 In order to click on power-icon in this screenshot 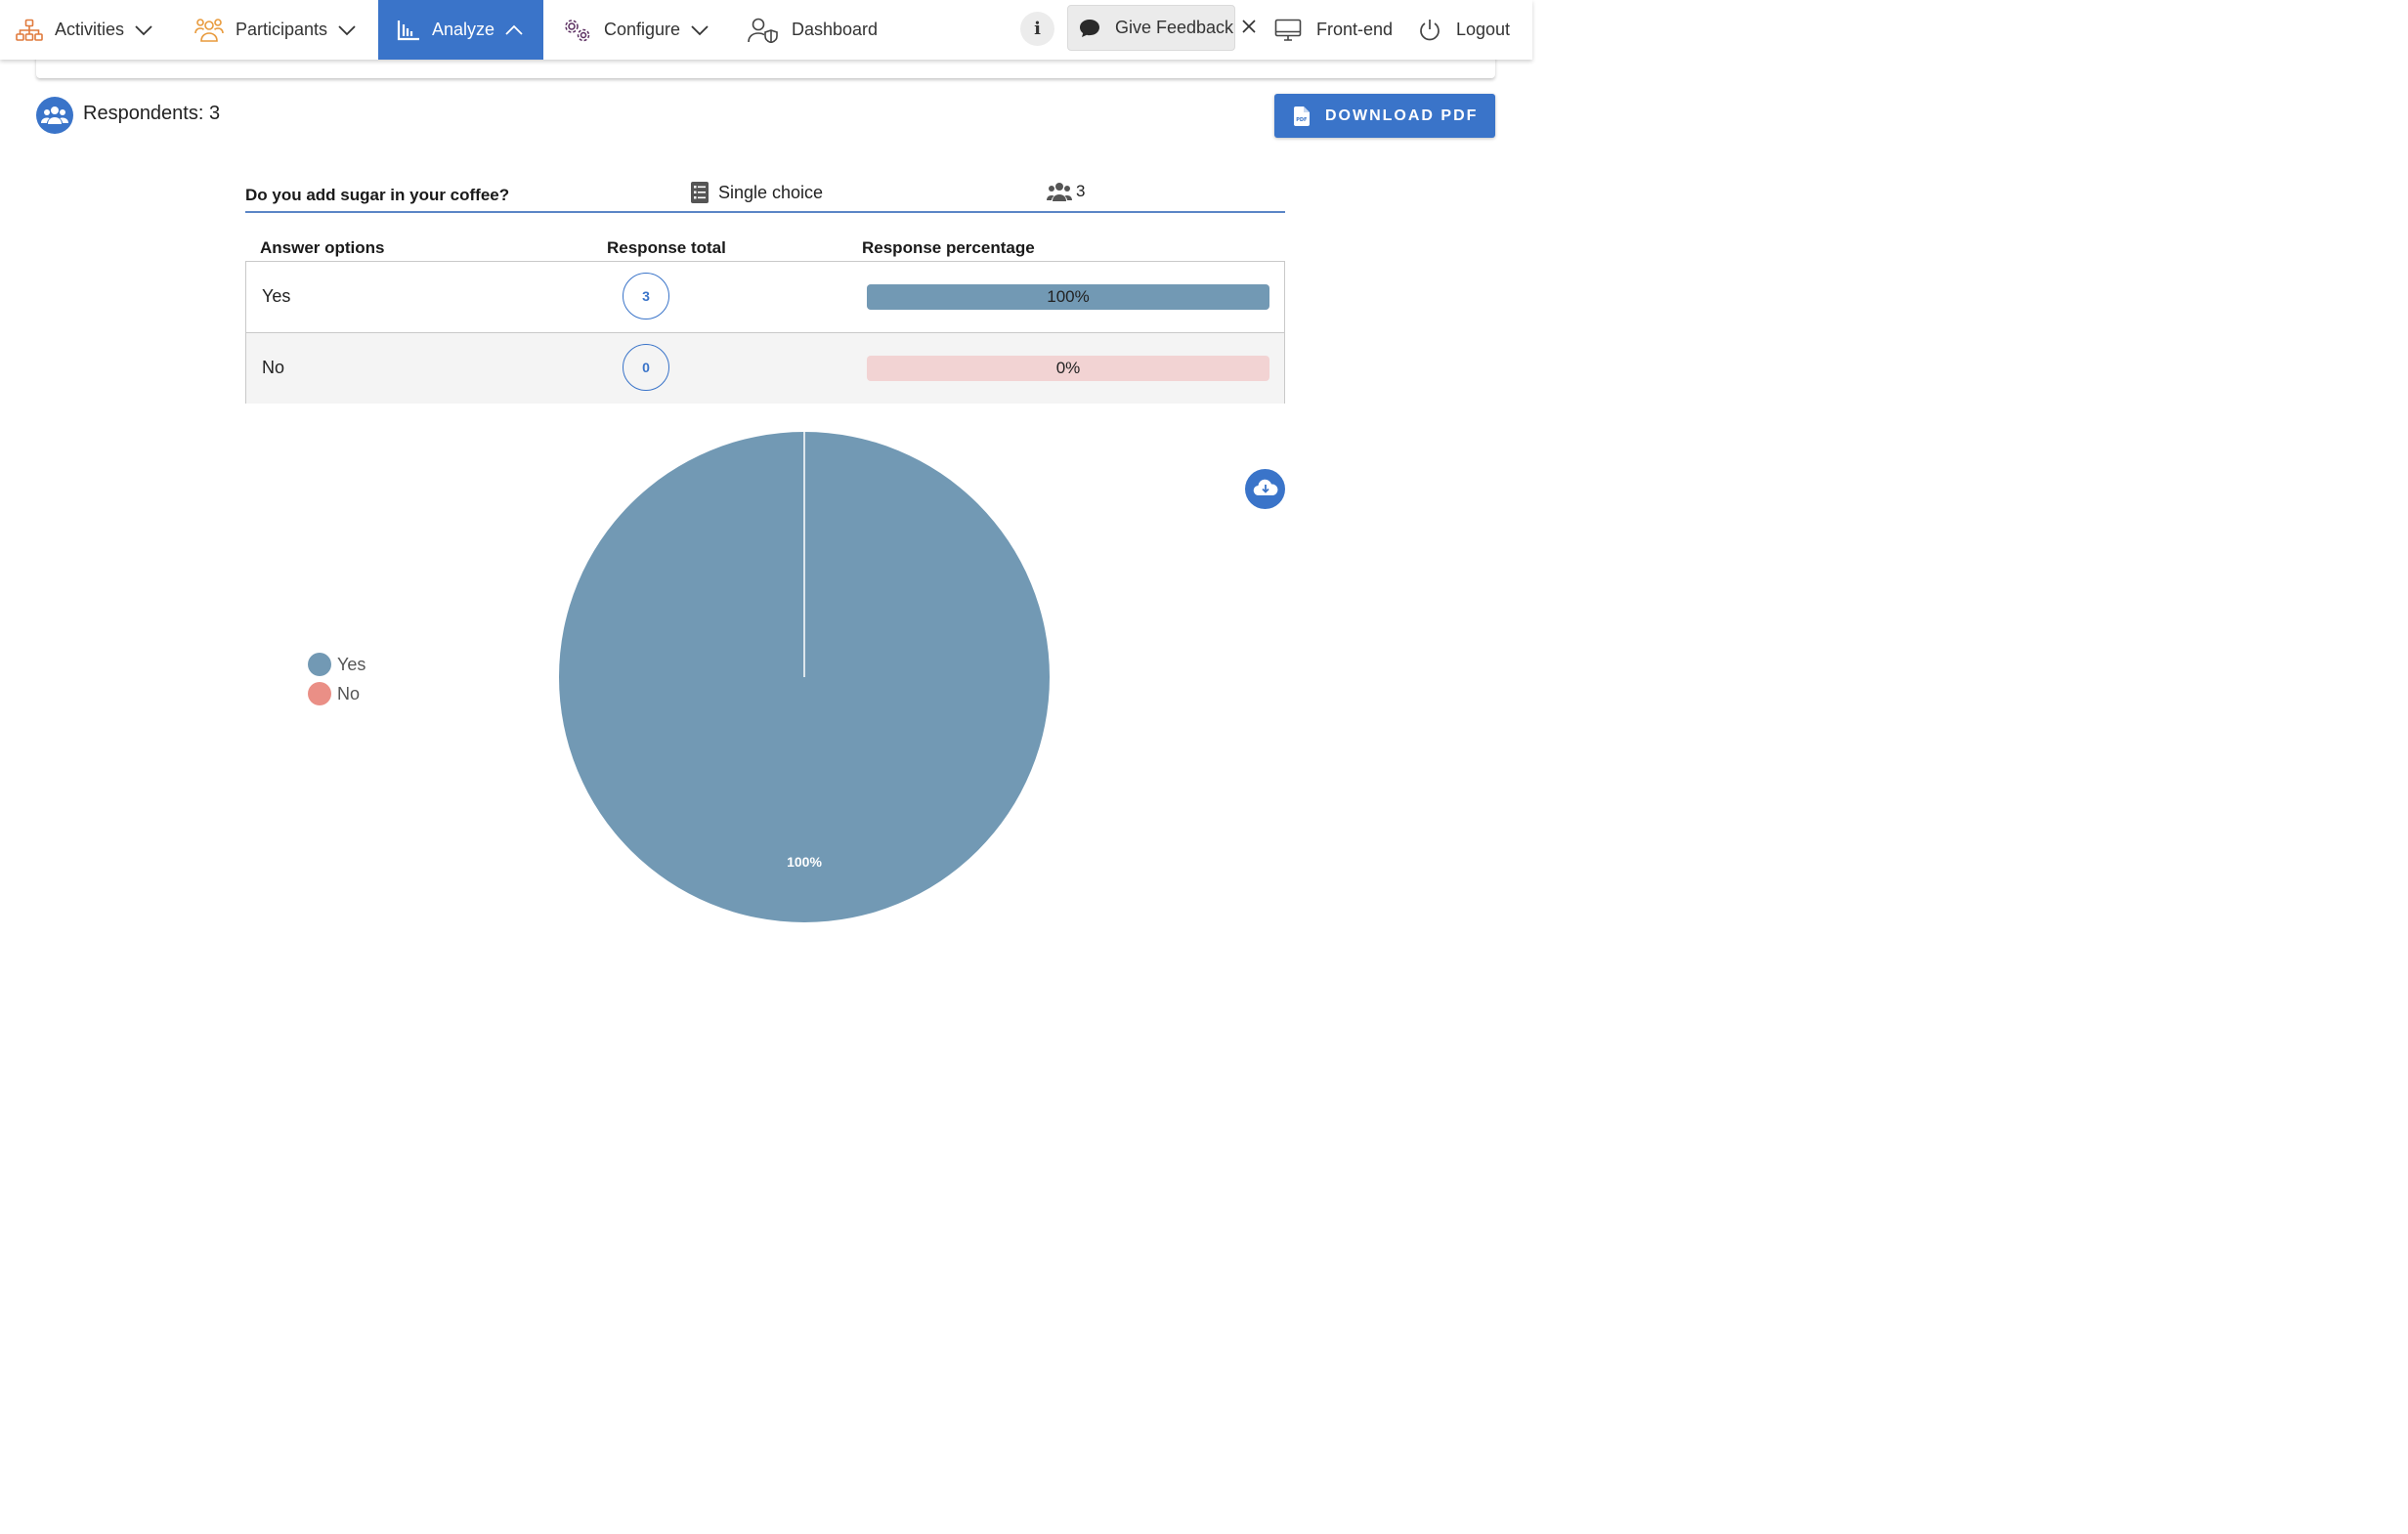, I will do `click(1429, 30)`.